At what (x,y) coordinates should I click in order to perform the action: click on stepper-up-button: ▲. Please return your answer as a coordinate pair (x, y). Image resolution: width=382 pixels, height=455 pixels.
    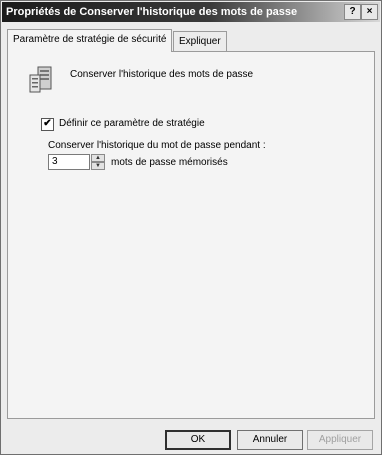
    Looking at the image, I should click on (98, 158).